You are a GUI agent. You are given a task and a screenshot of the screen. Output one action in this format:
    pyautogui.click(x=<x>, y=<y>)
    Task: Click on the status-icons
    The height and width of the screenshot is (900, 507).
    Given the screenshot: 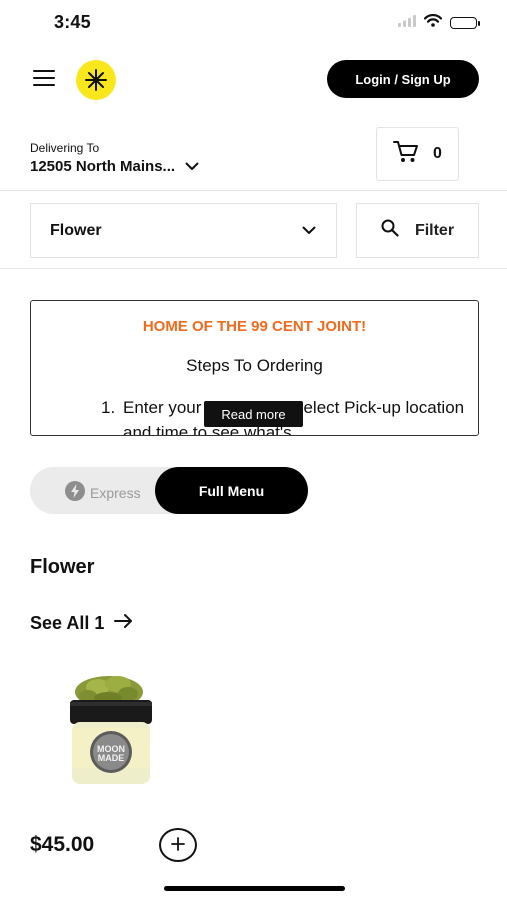 What is the action you would take?
    pyautogui.click(x=439, y=23)
    